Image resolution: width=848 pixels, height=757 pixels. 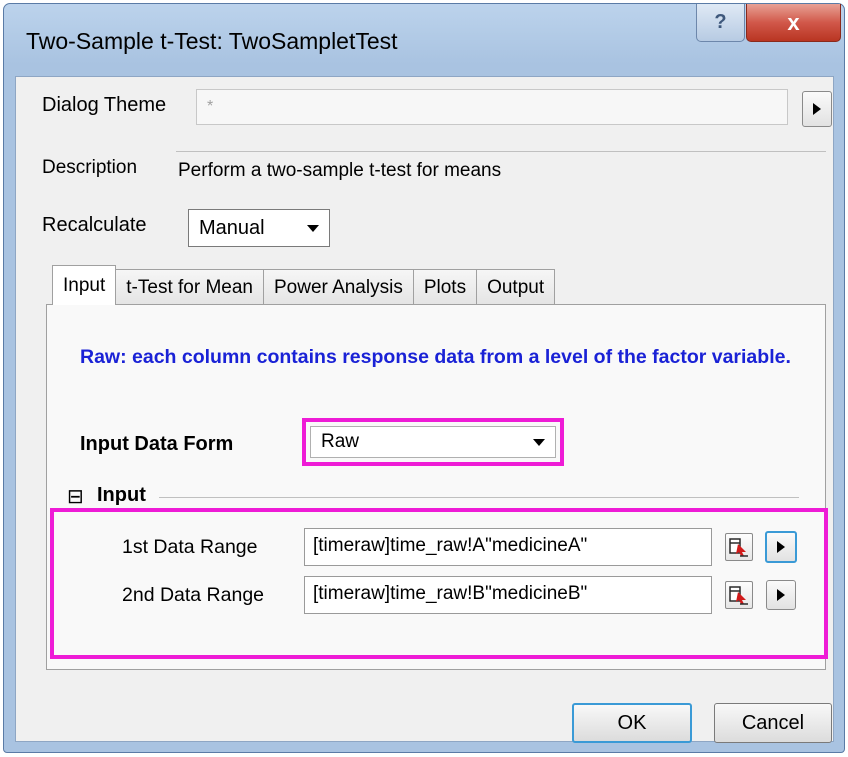 What do you see at coordinates (121, 495) in the screenshot?
I see `input-group-label: Input` at bounding box center [121, 495].